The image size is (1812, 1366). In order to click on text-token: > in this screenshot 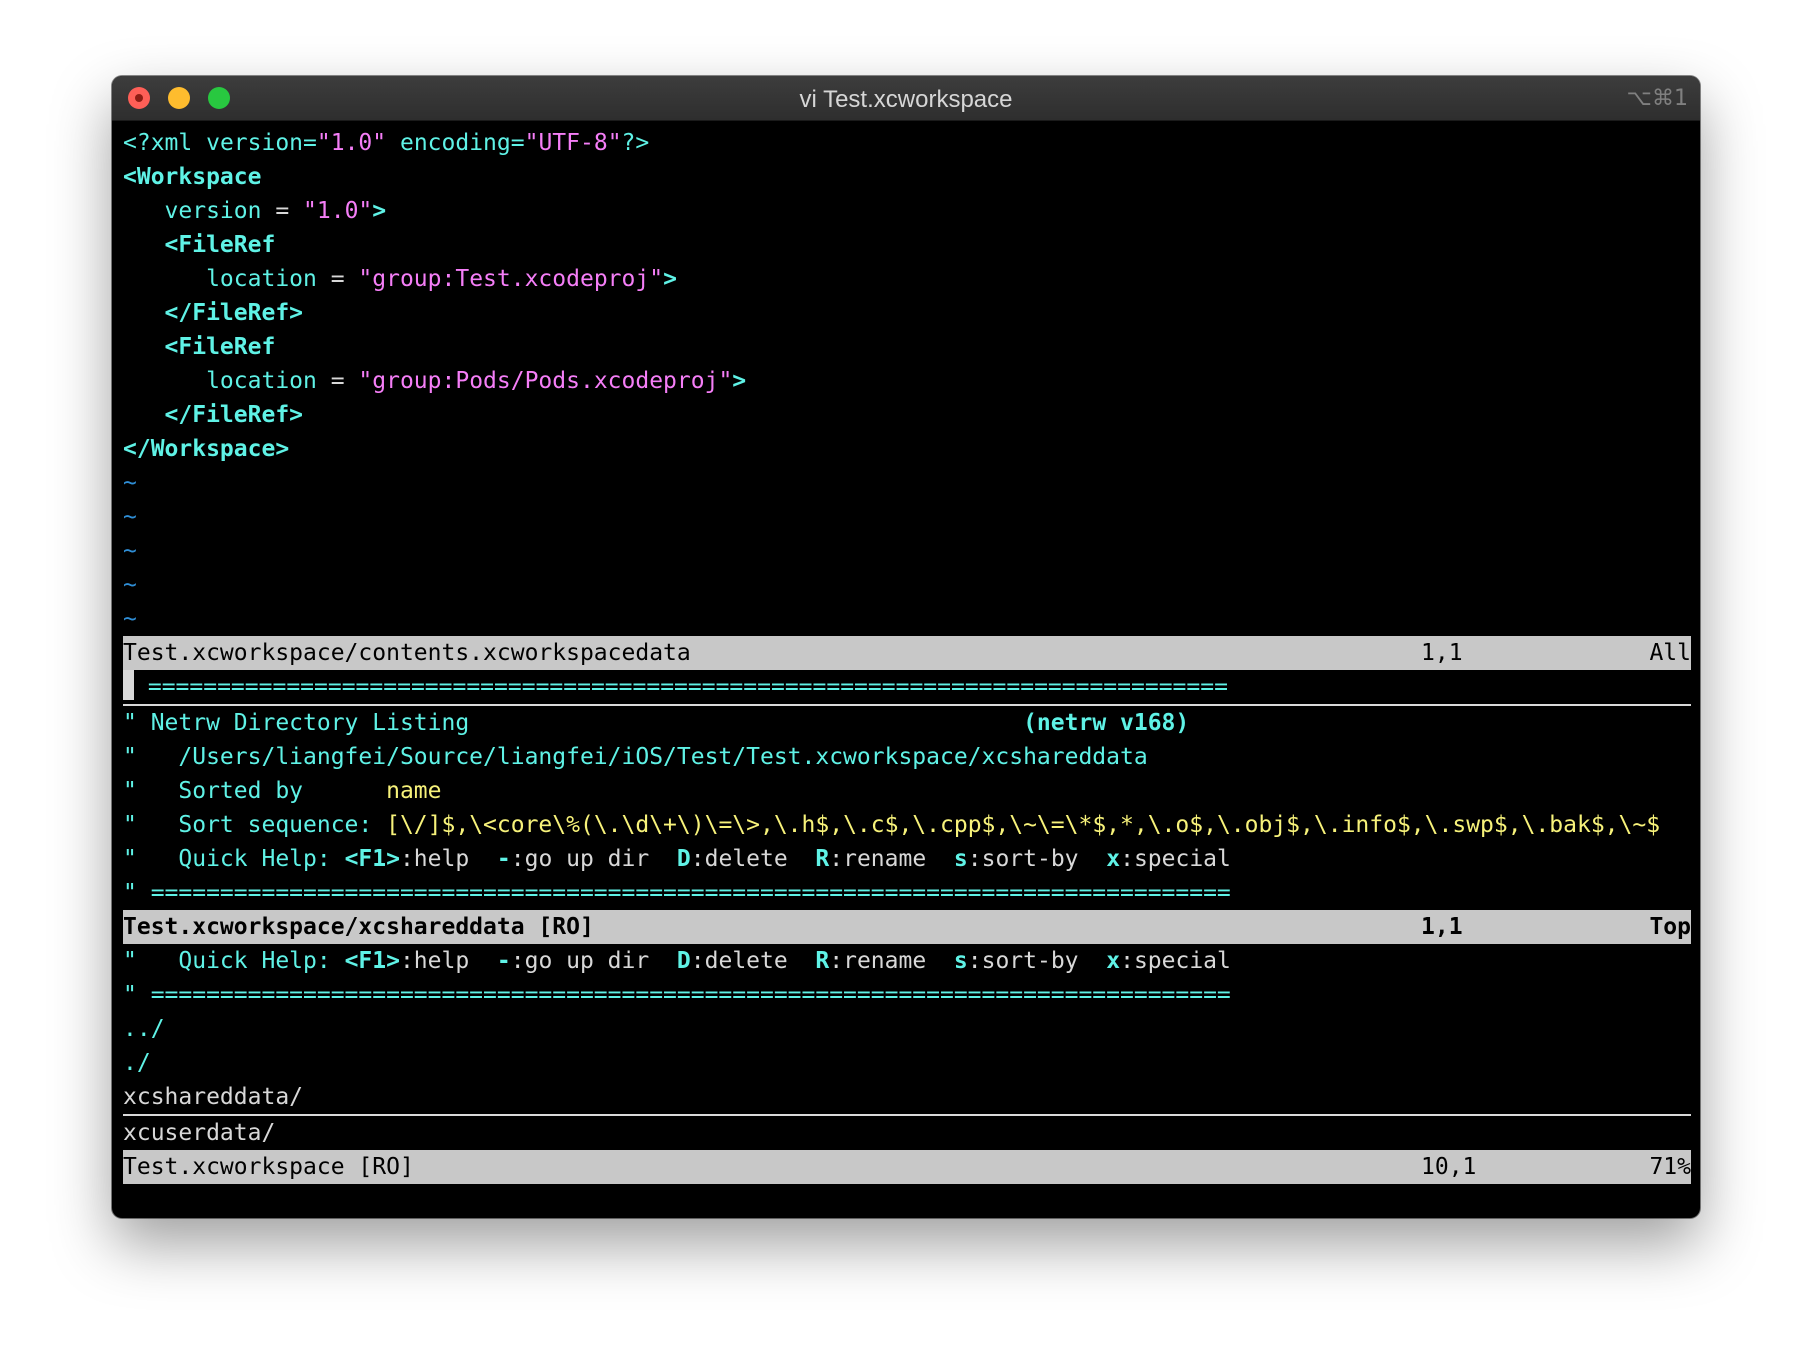, I will do `click(739, 381)`.